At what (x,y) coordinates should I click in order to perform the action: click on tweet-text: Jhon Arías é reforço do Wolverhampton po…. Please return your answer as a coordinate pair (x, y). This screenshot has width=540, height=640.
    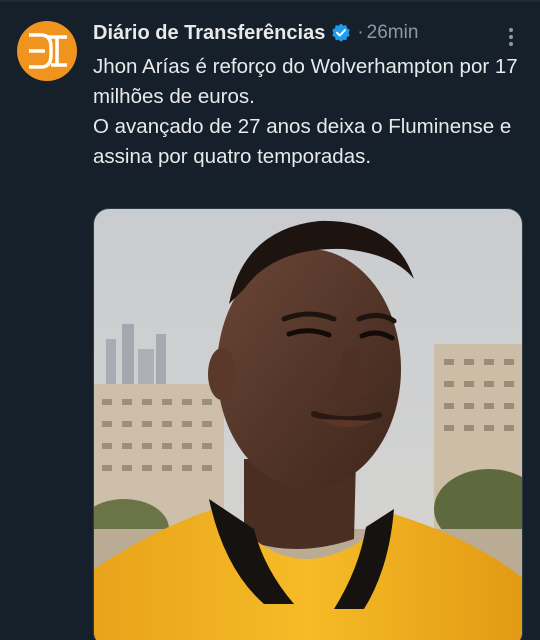
    Looking at the image, I should click on (308, 112).